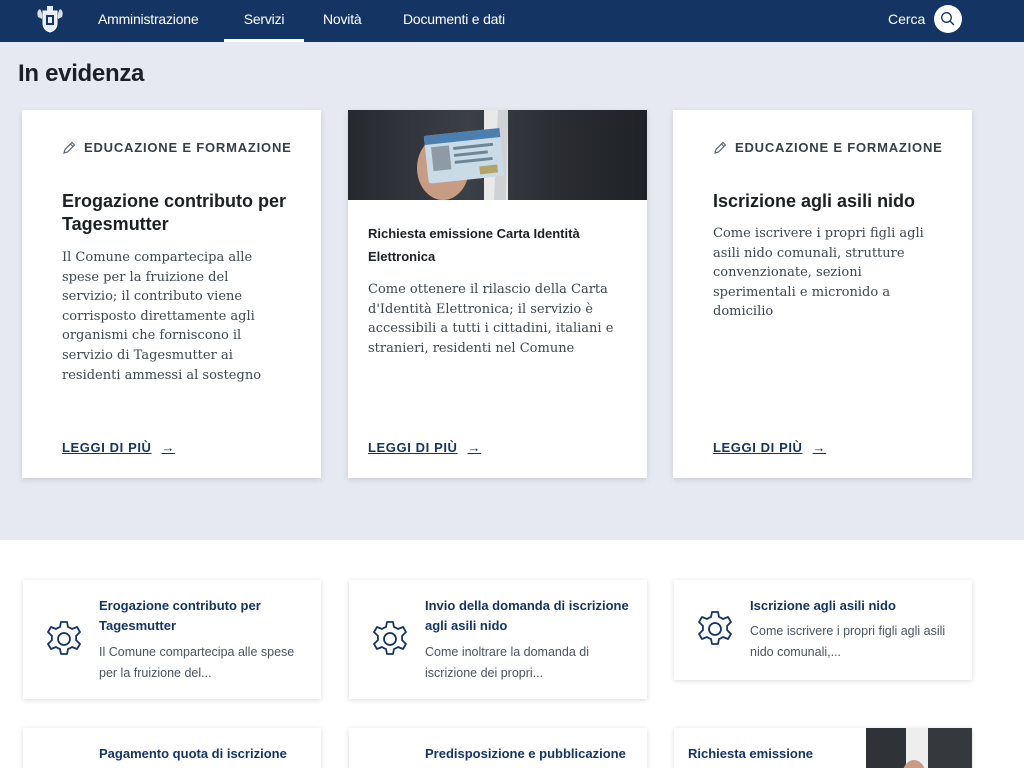 This screenshot has height=768, width=1024. Describe the element at coordinates (919, 748) in the screenshot. I see `service-thumbnail` at that location.